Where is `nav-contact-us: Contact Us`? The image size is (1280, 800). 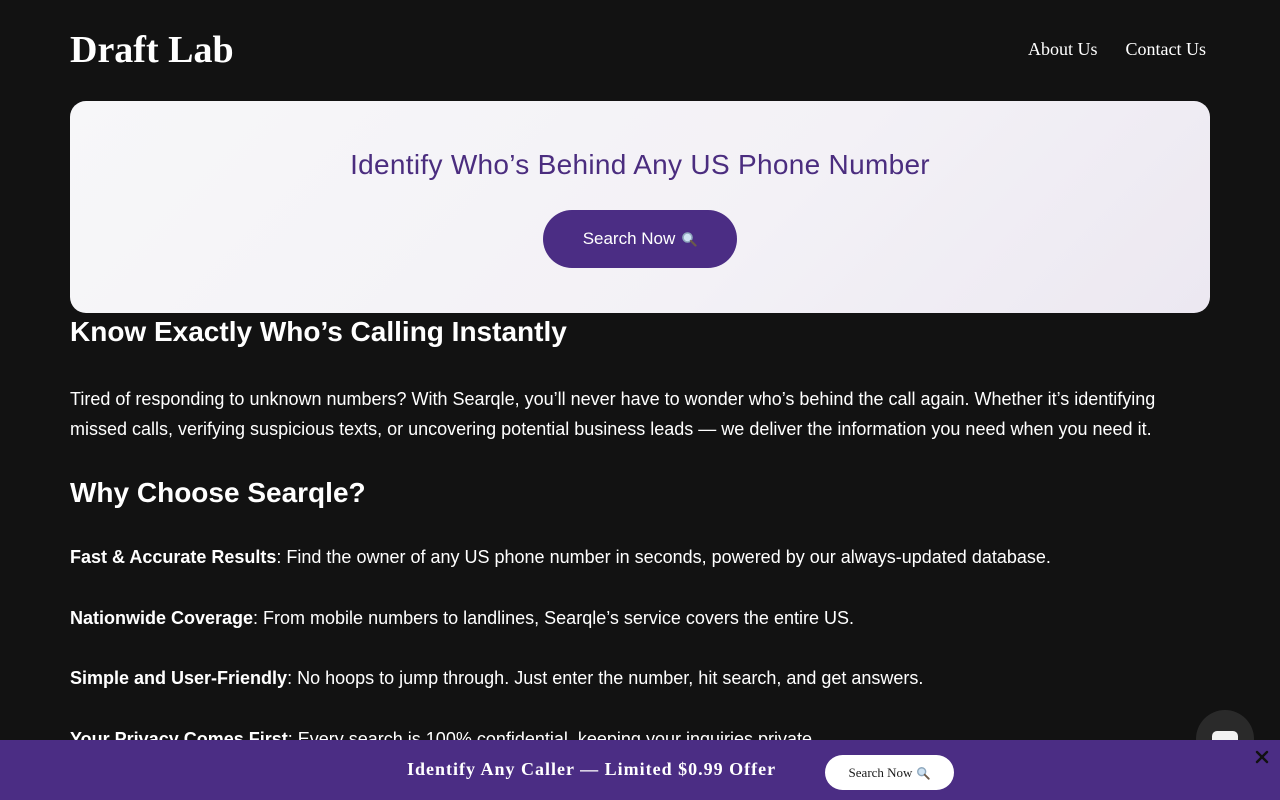
nav-contact-us: Contact Us is located at coordinates (1166, 49).